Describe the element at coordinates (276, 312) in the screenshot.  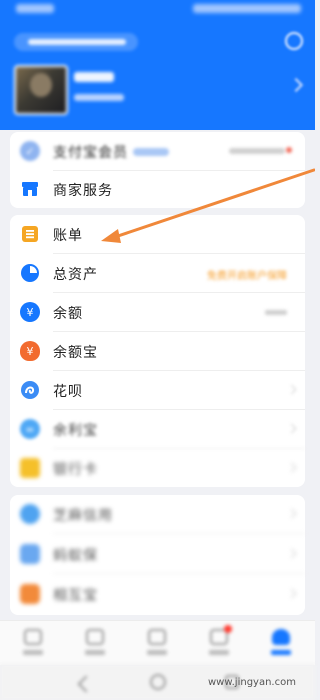
I see `balance-value-blurred` at that location.